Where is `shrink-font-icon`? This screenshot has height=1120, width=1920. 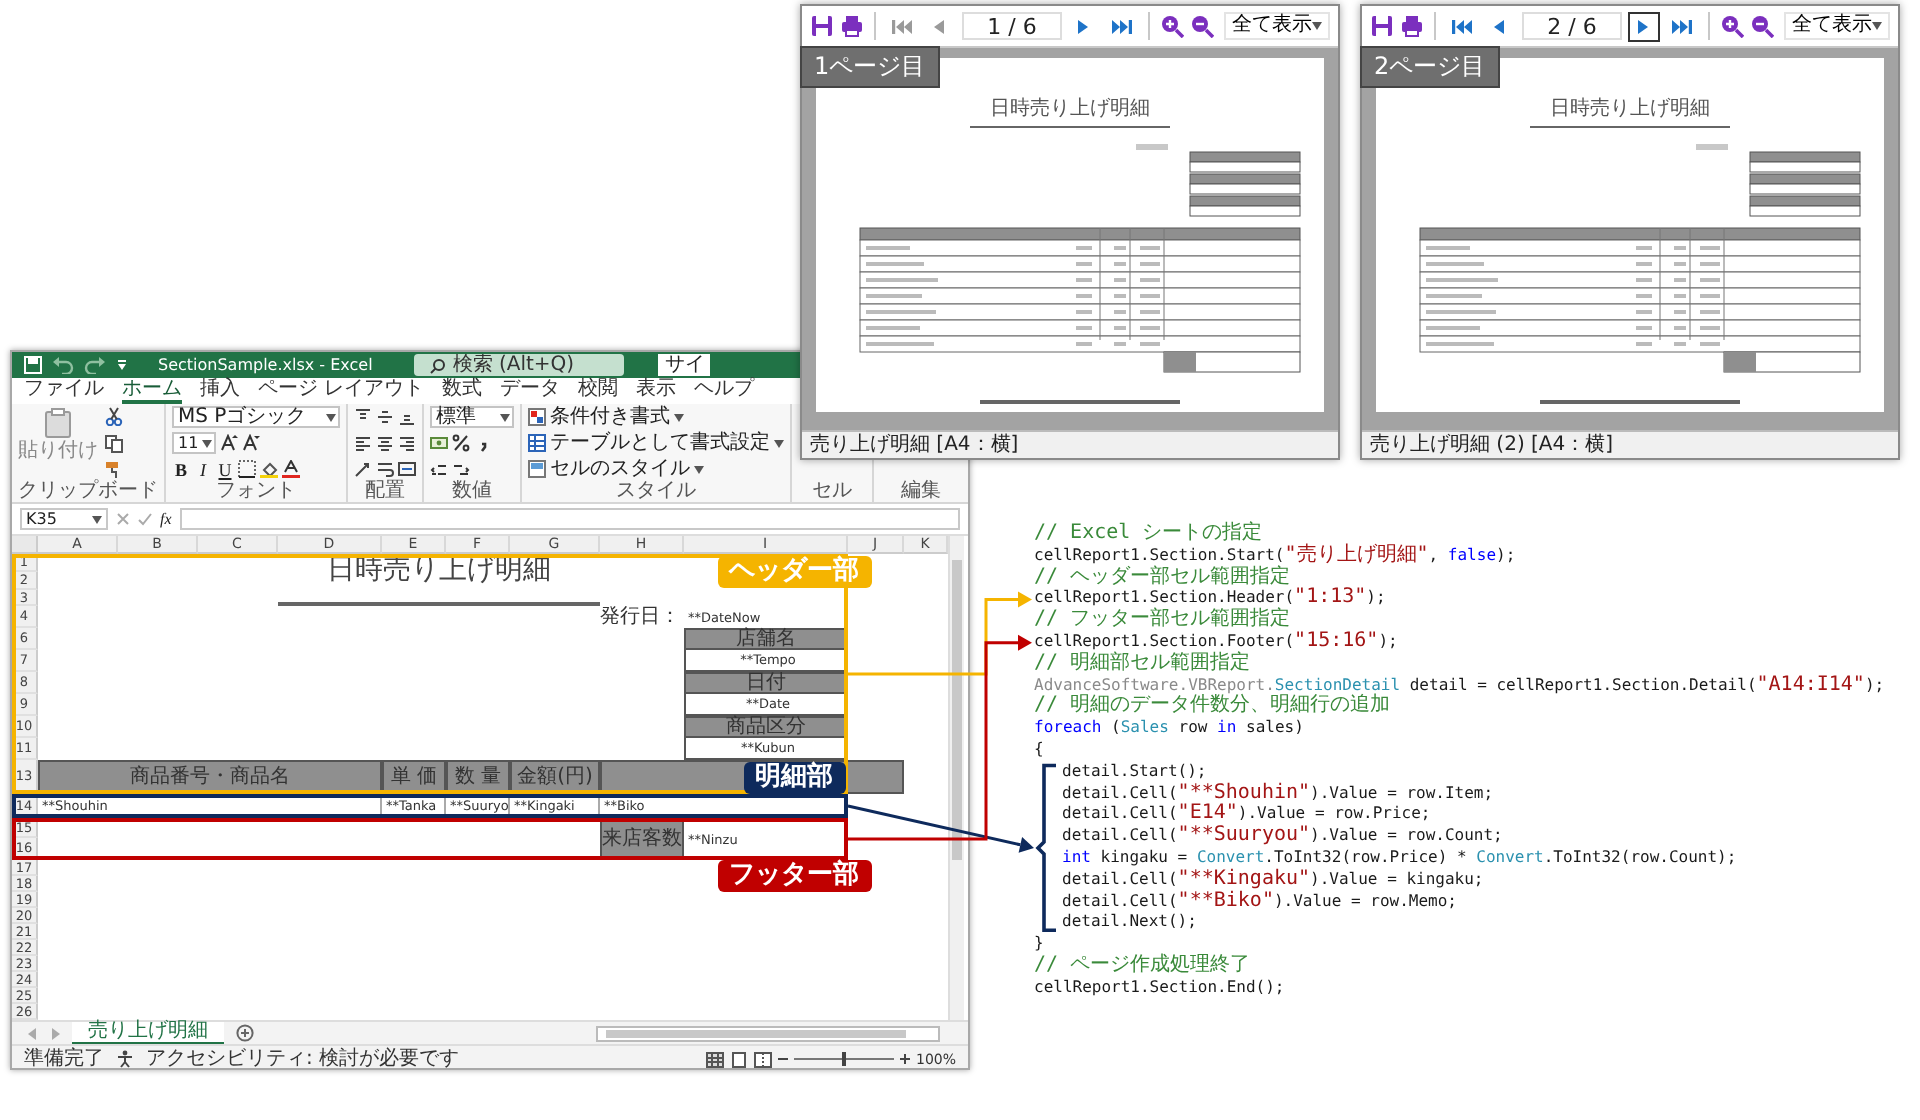
shrink-font-icon is located at coordinates (251, 443).